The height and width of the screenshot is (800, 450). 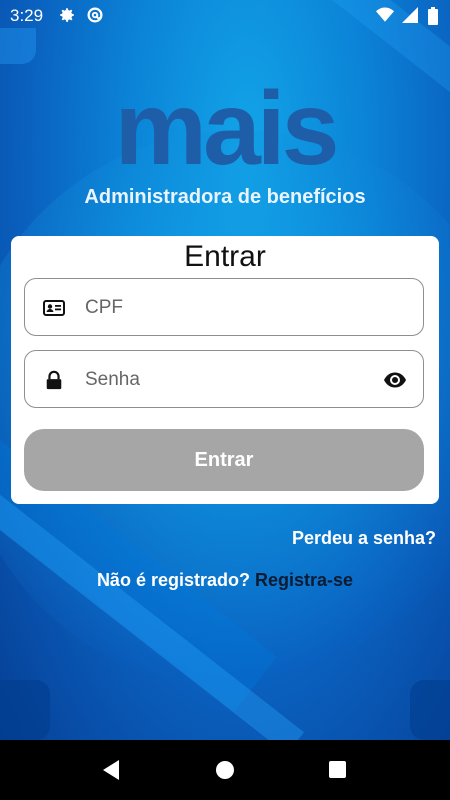 I want to click on signal-icon, so click(x=411, y=16).